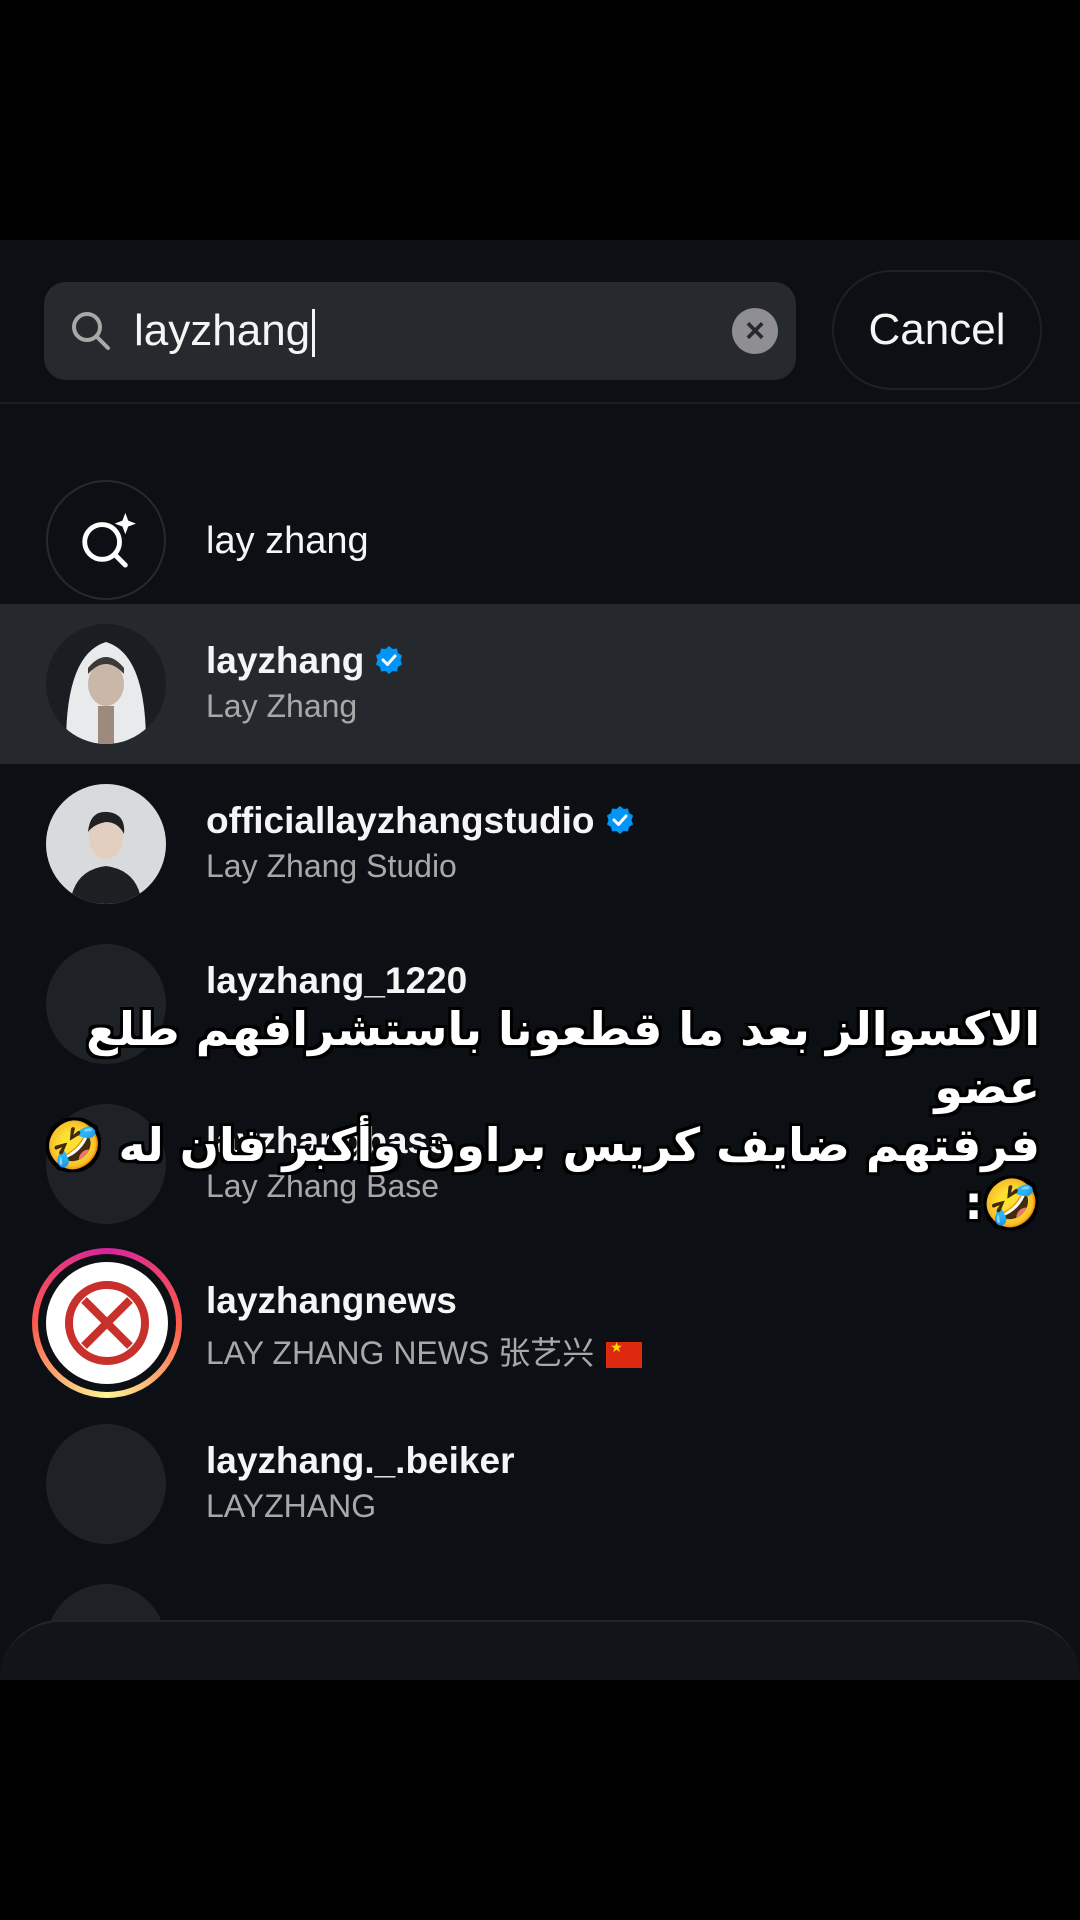 The image size is (1080, 1920). I want to click on search-input: layzhang ×, so click(420, 331).